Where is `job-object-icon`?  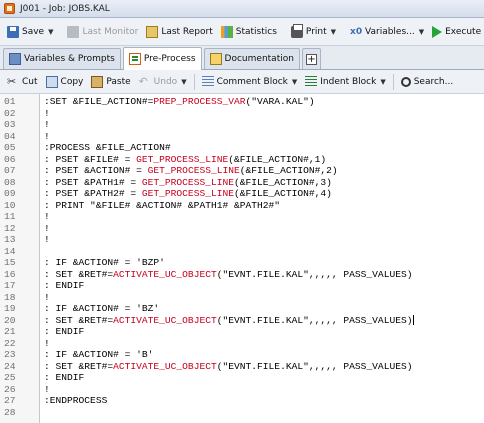 job-object-icon is located at coordinates (9, 8).